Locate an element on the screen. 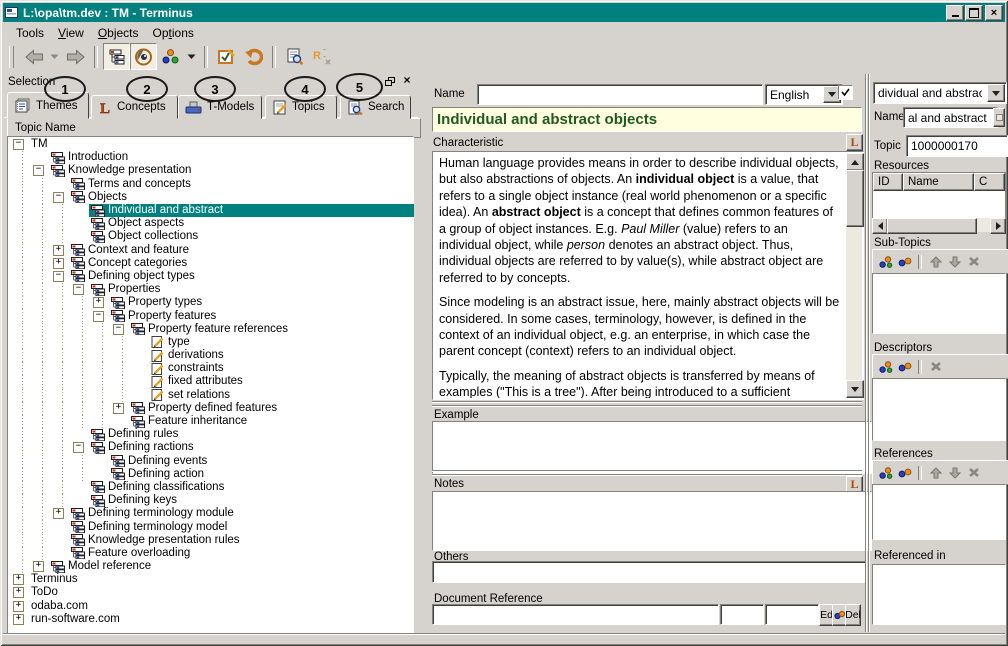 The image size is (1008, 646). tree-item-body: run-software.com is located at coordinates (221, 619).